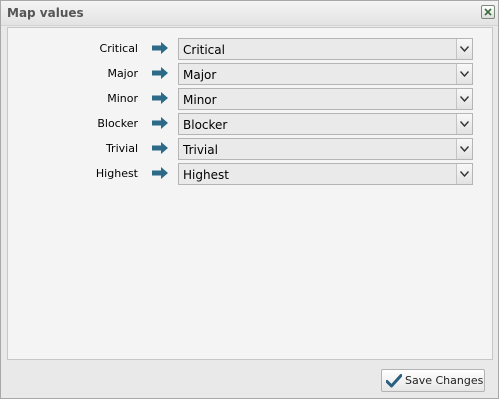 Image resolution: width=499 pixels, height=399 pixels. I want to click on select-value: Highest, so click(206, 175).